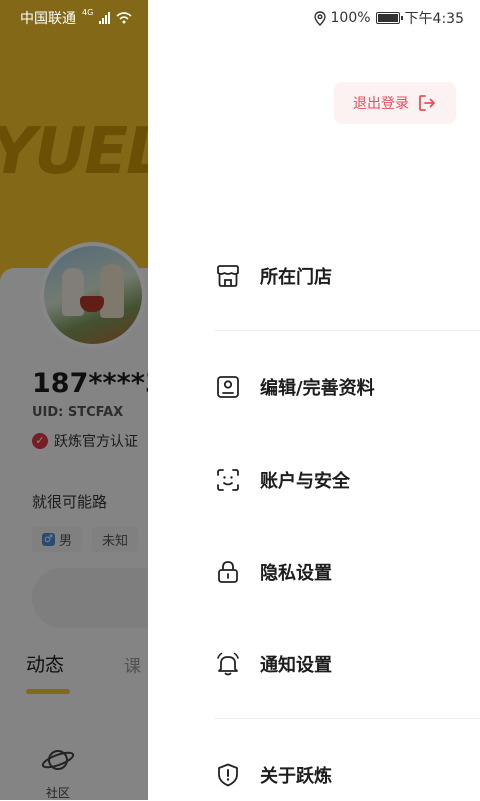  Describe the element at coordinates (228, 480) in the screenshot. I see `face-scan-icon` at that location.